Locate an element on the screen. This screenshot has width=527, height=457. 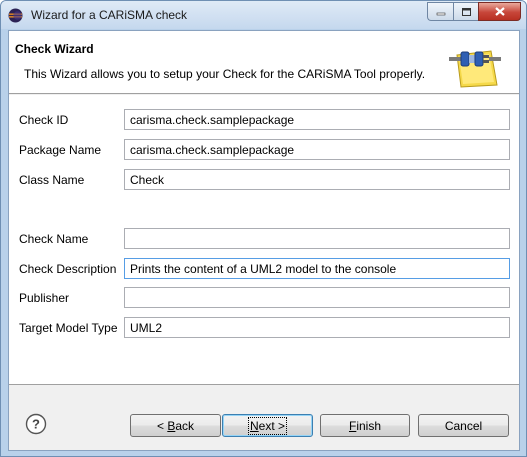
target-model-type-field is located at coordinates (317, 327).